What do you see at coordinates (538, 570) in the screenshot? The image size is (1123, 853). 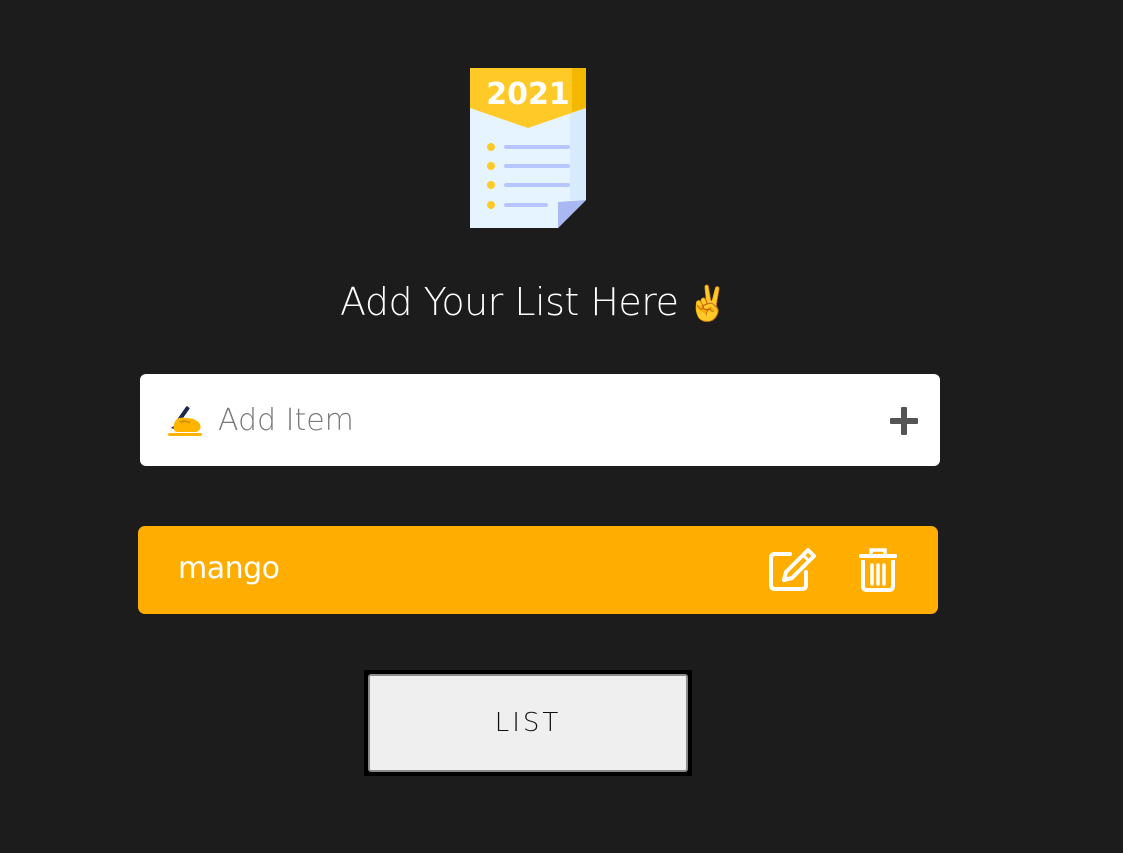 I see `list-item: mango` at bounding box center [538, 570].